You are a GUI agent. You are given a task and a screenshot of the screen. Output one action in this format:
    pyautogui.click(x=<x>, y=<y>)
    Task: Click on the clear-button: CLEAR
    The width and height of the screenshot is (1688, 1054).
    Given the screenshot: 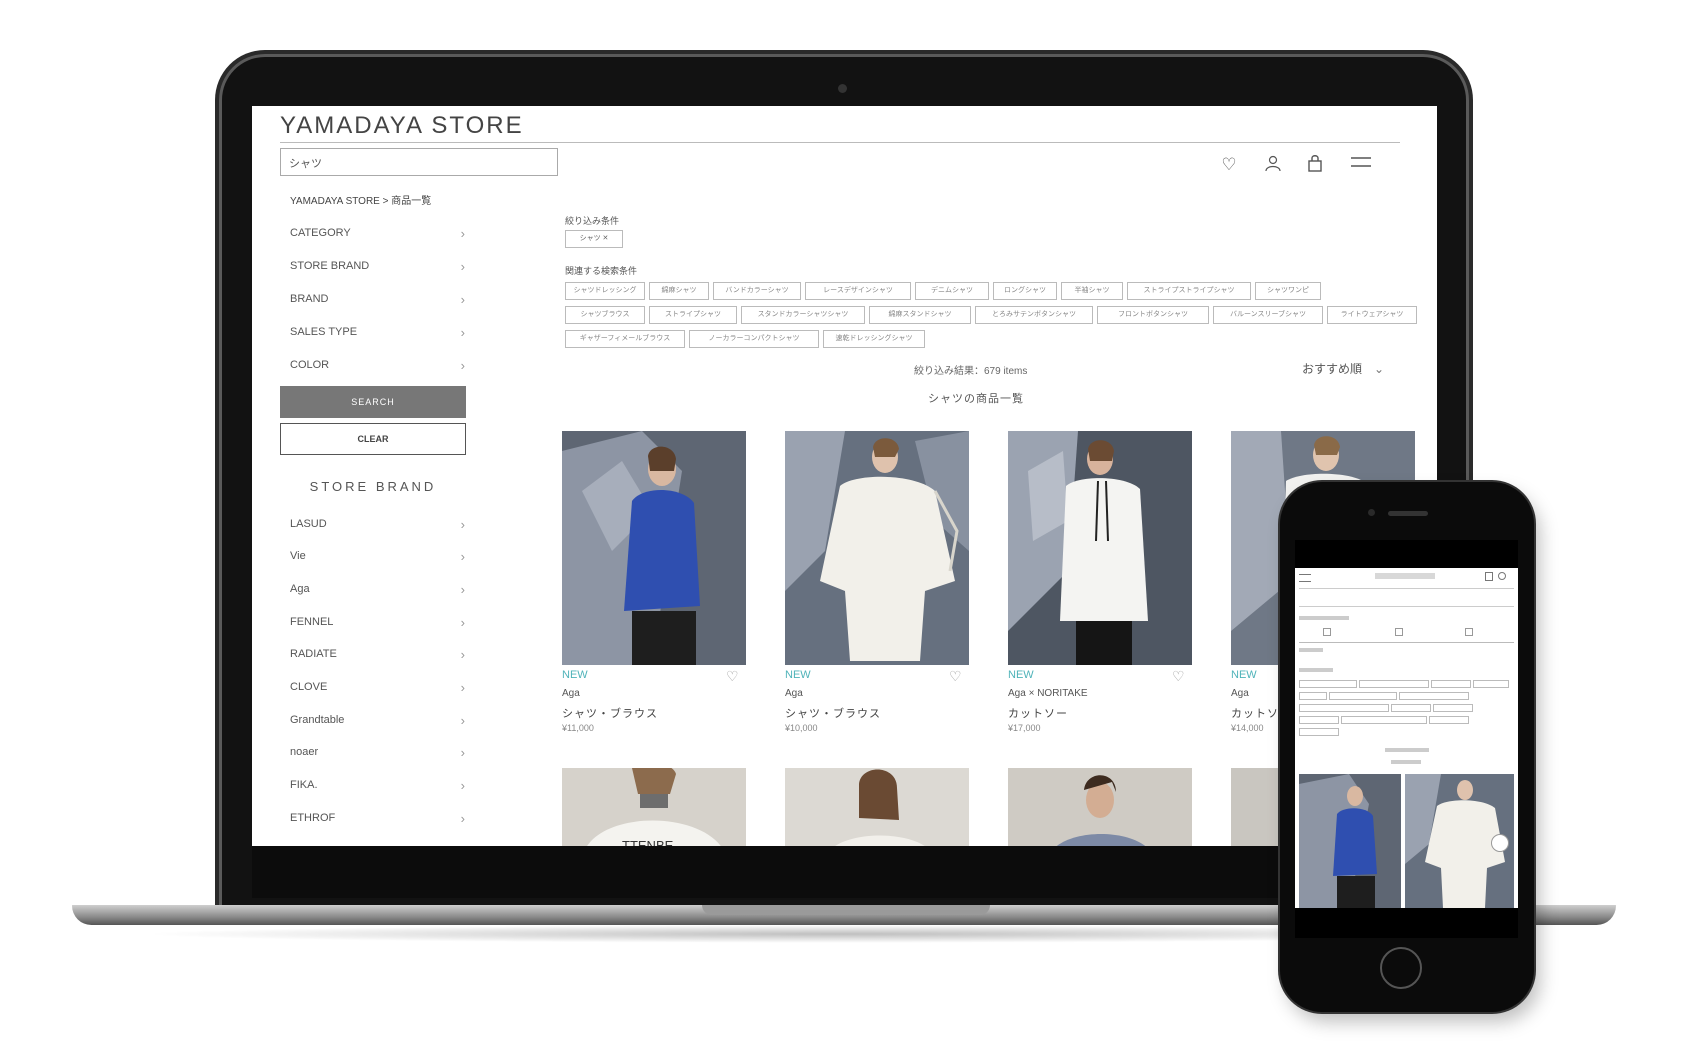 What is the action you would take?
    pyautogui.click(x=373, y=439)
    